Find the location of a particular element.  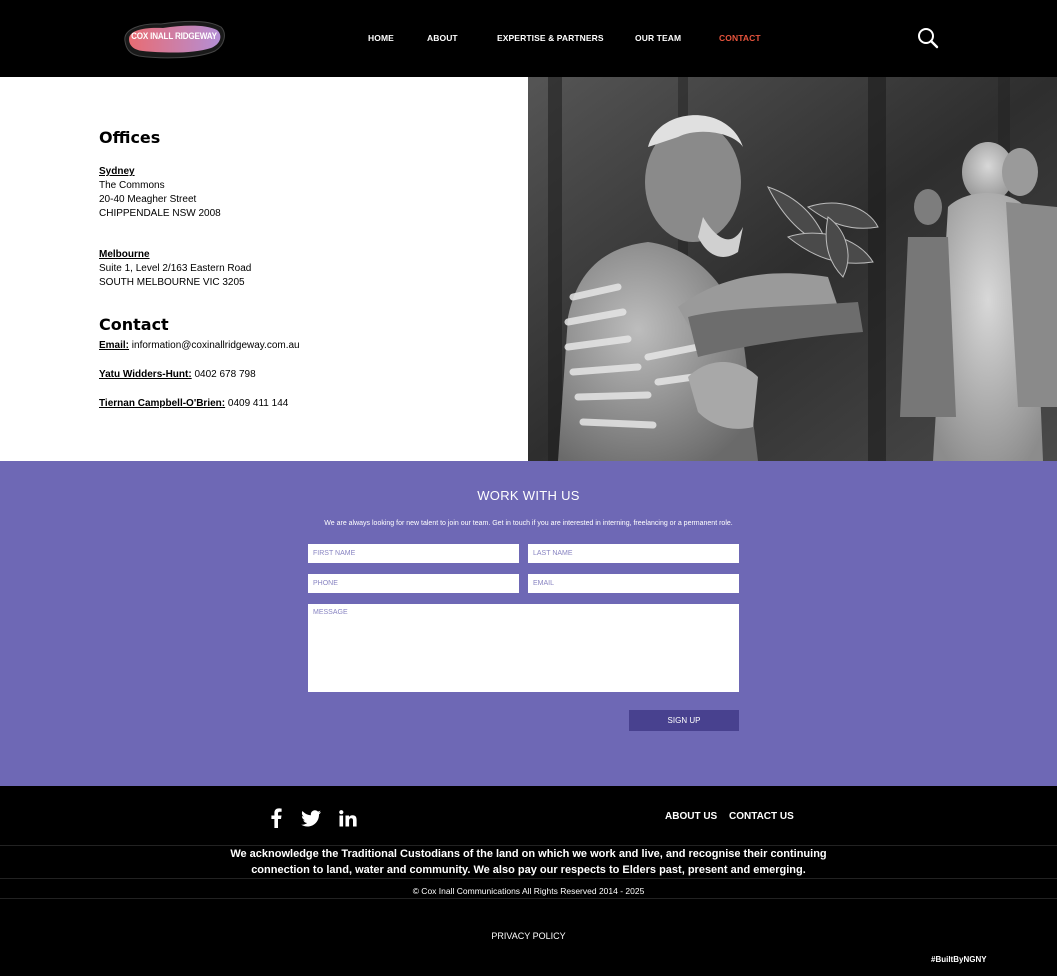

email-input is located at coordinates (633, 583).